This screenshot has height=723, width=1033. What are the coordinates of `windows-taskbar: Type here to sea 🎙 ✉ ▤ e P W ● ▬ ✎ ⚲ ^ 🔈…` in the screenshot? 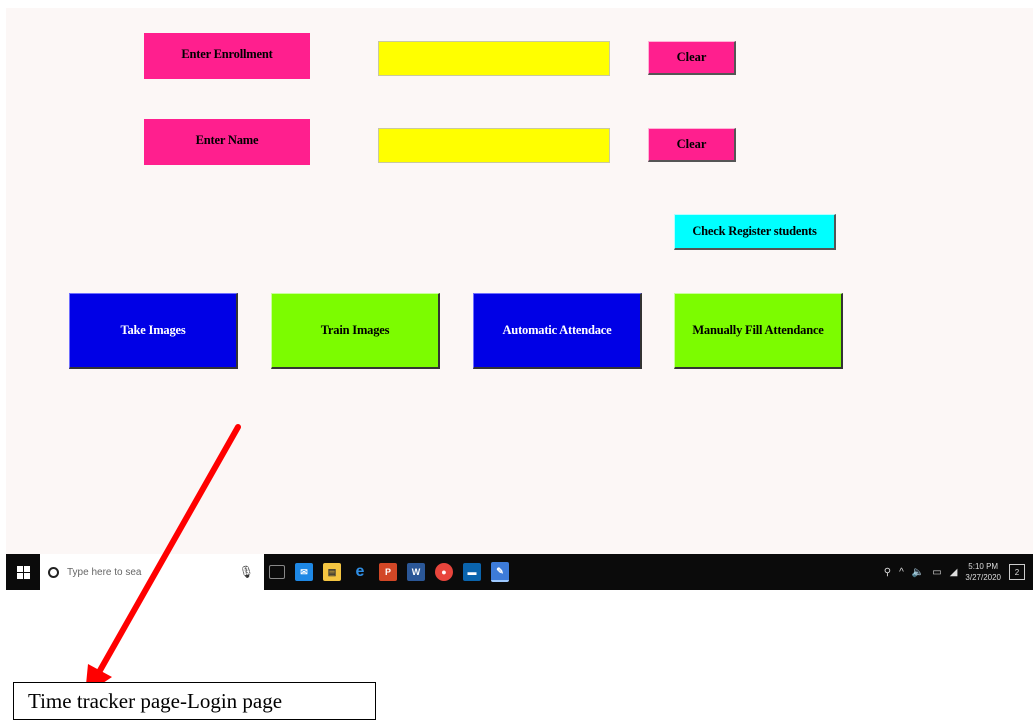 It's located at (519, 572).